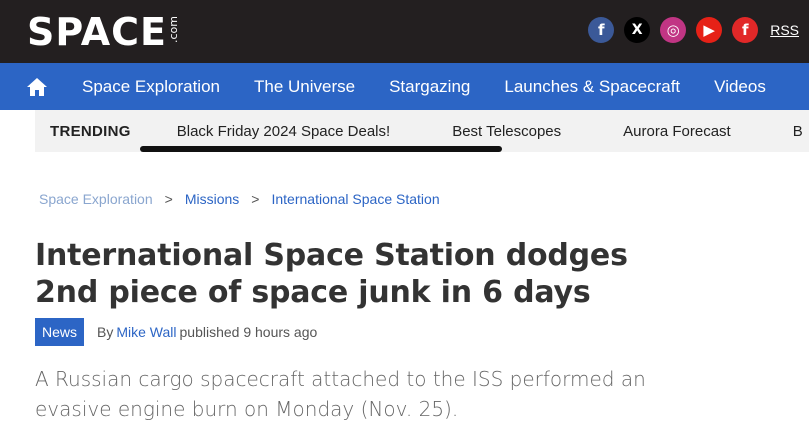 The width and height of the screenshot is (809, 432). Describe the element at coordinates (90, 131) in the screenshot. I see `trending-label: TRENDING` at that location.